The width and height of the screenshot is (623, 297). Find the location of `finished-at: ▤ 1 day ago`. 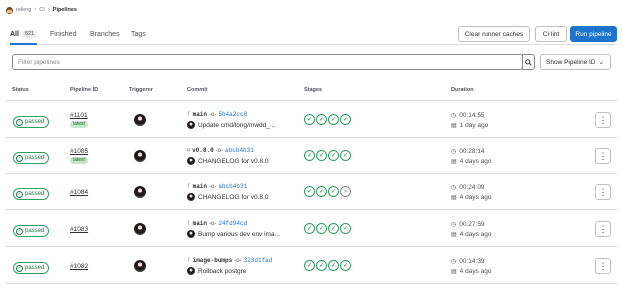

finished-at: ▤ 1 day ago is located at coordinates (469, 125).